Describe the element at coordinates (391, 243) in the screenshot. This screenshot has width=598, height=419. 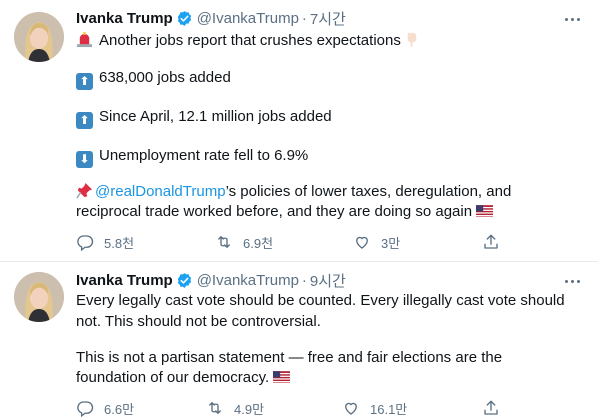
I see `like-count: 3만` at that location.